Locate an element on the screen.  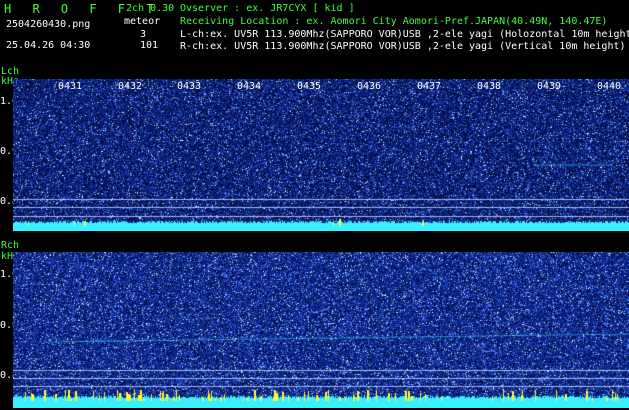
time-tick: 0440 is located at coordinates (609, 86).